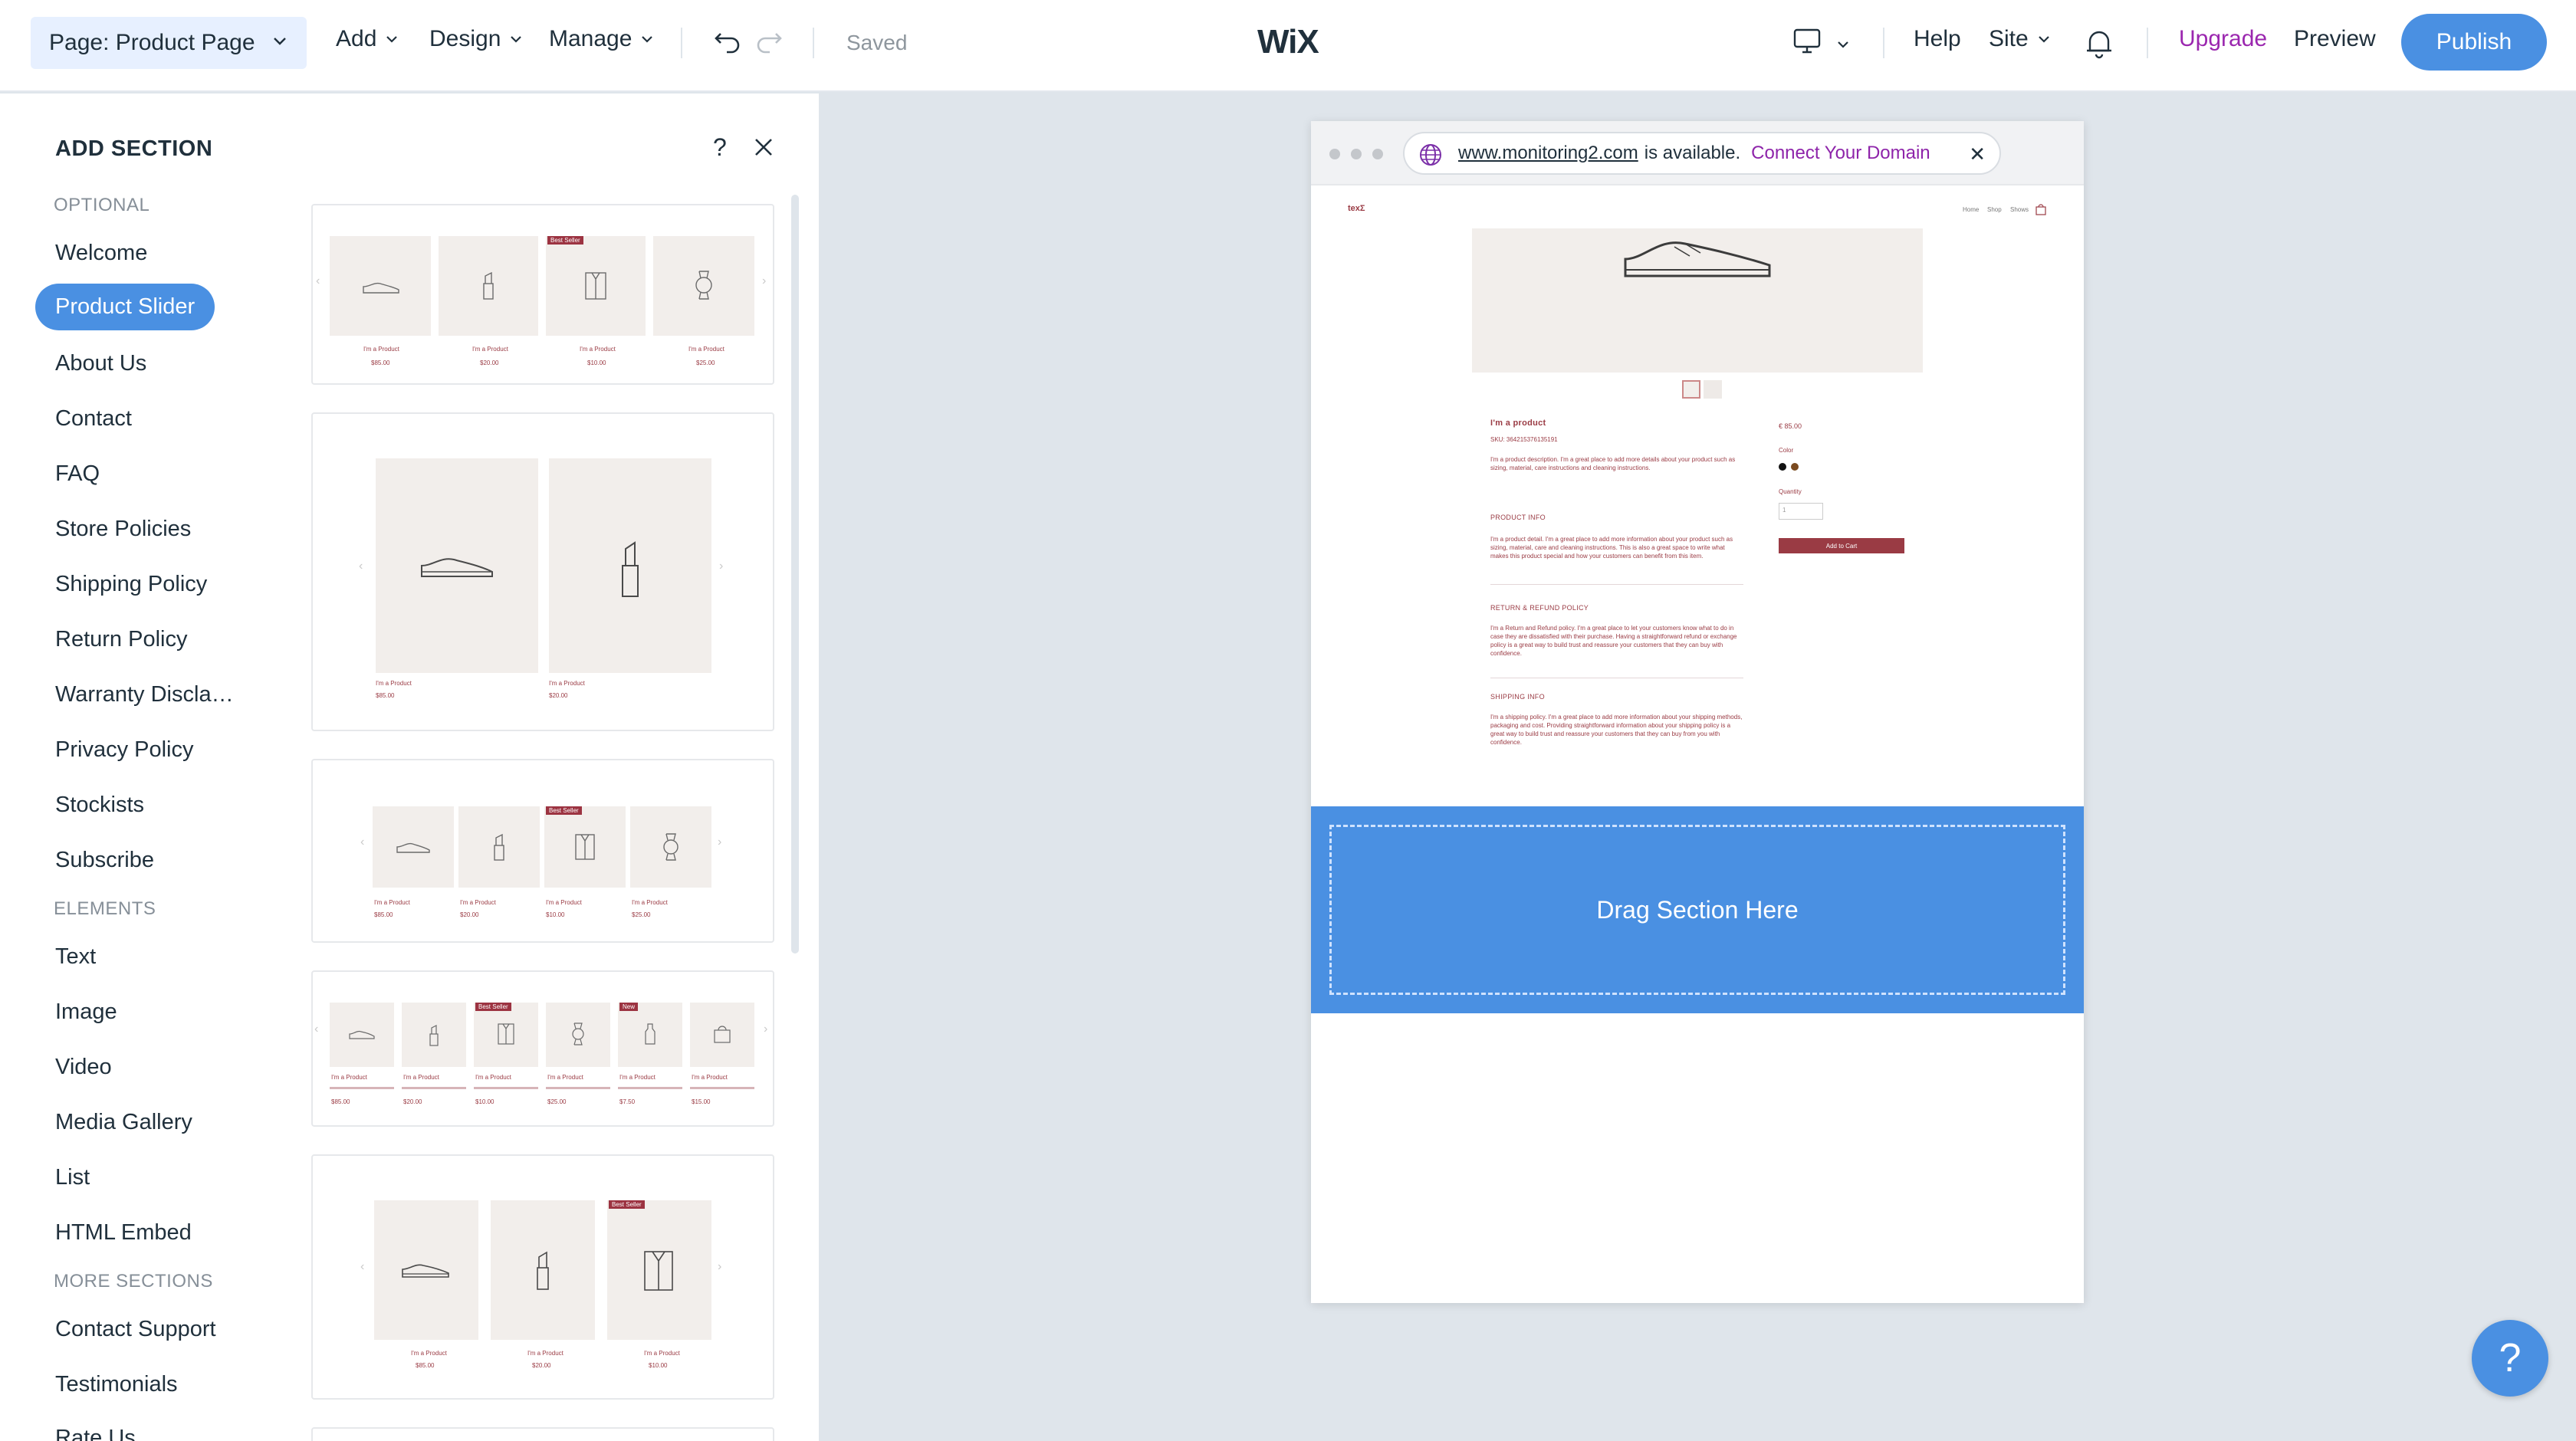  I want to click on section-item-contact: Contact, so click(94, 419).